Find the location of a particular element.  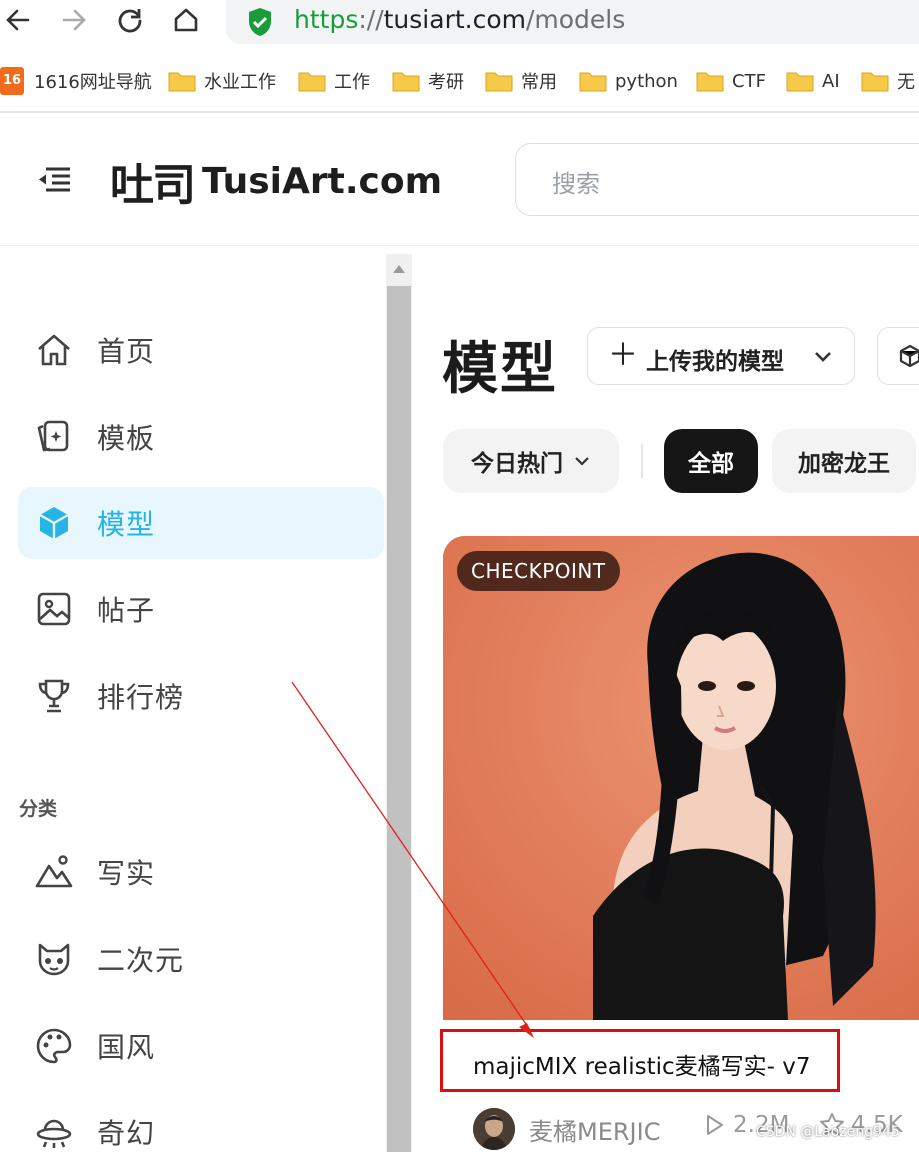

sidebar-item-guofeng: 国风 is located at coordinates (201, 1046).